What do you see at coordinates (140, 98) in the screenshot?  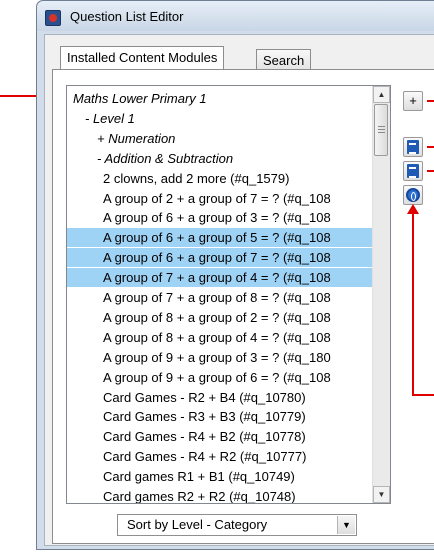 I see `tree-row-label: Maths Lower Primary 1` at bounding box center [140, 98].